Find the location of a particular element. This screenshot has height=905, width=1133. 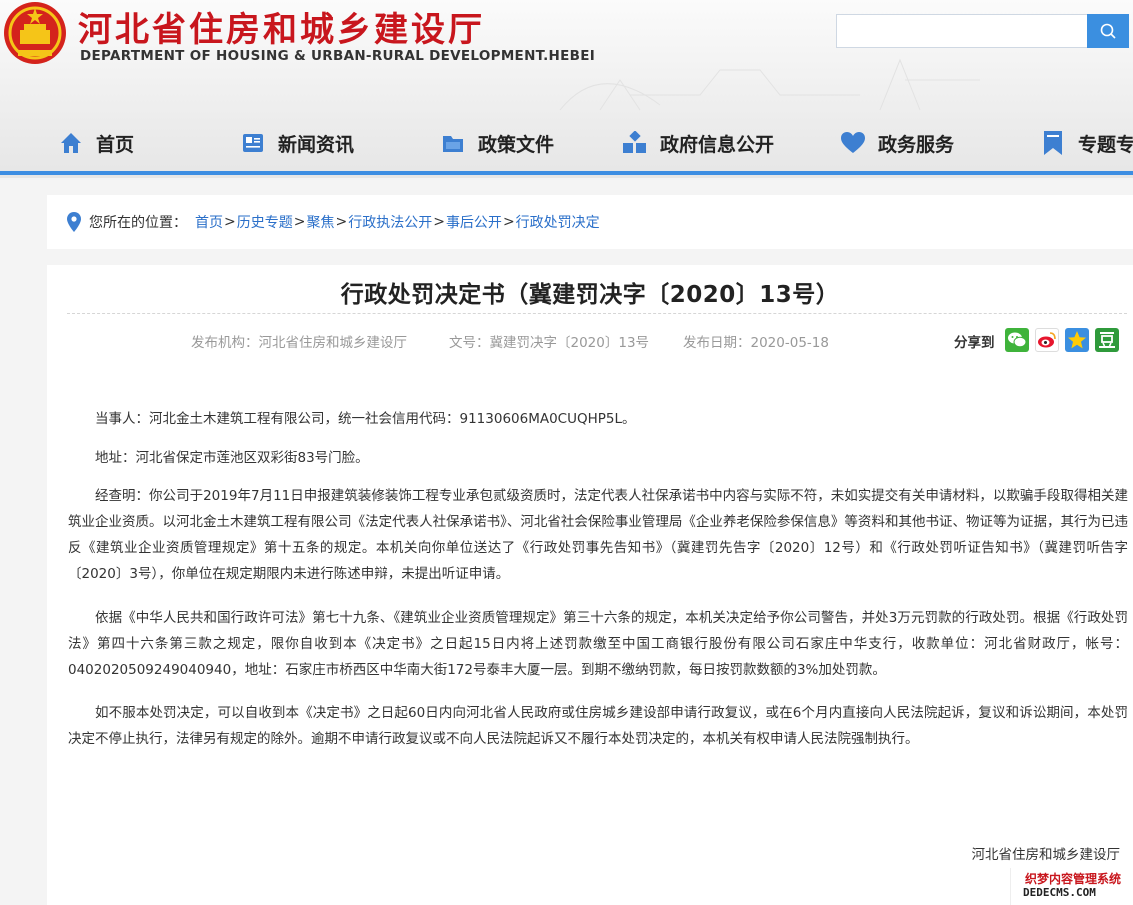

nav-item-label: 专题专 is located at coordinates (1105, 144).